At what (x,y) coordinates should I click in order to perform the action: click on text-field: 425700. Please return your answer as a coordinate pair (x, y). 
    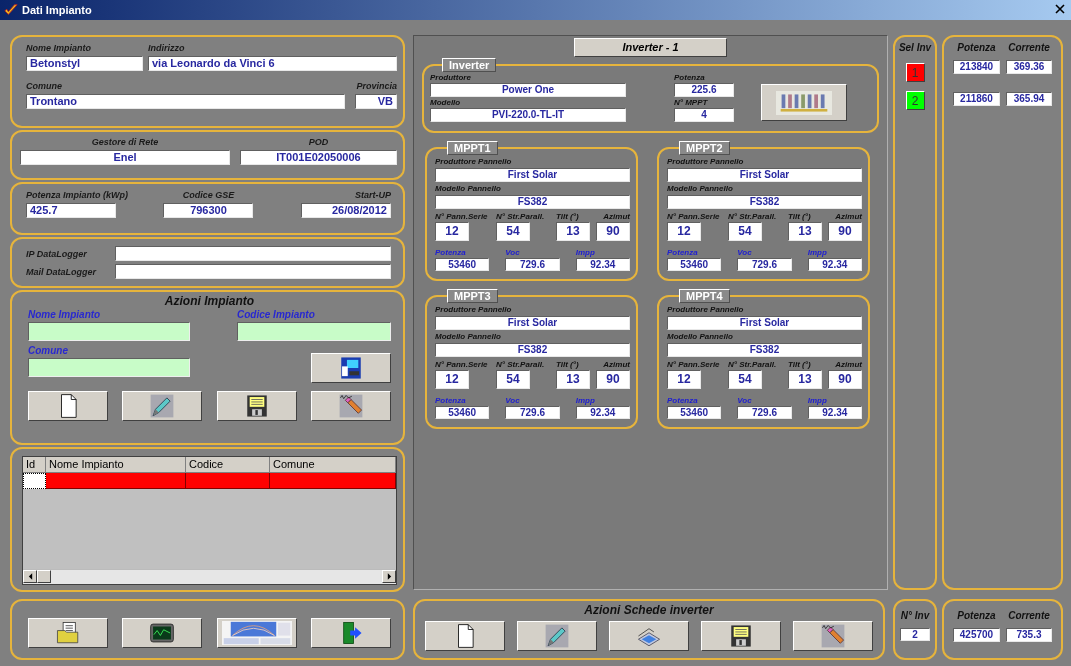
    Looking at the image, I should click on (976, 635).